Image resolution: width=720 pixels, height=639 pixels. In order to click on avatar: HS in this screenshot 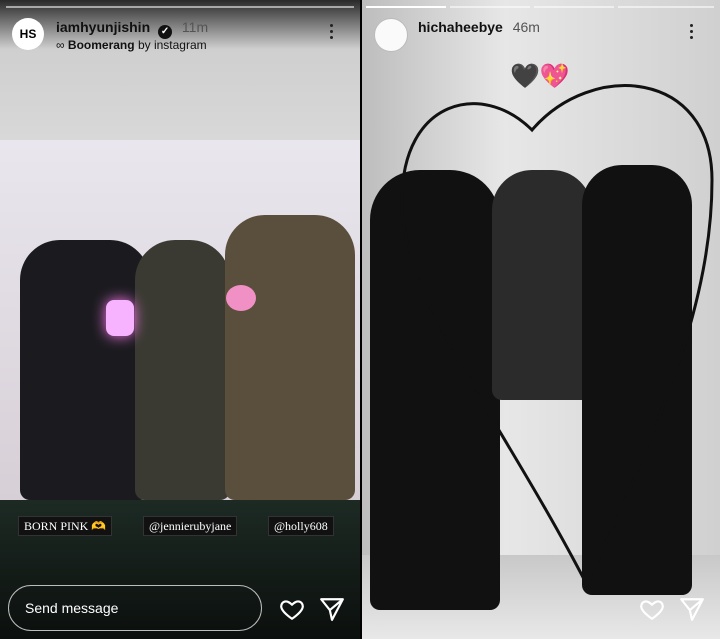, I will do `click(28, 34)`.